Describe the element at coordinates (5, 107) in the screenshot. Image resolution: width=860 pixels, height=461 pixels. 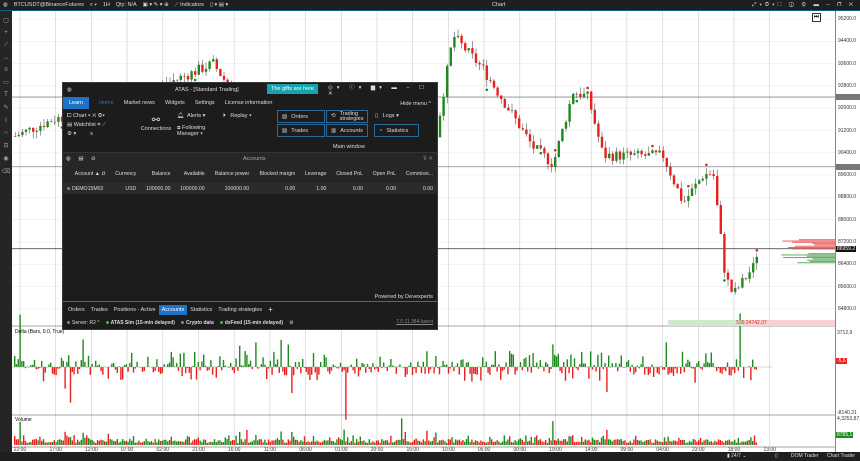
I see `pen-tool-icon: ✎` at that location.